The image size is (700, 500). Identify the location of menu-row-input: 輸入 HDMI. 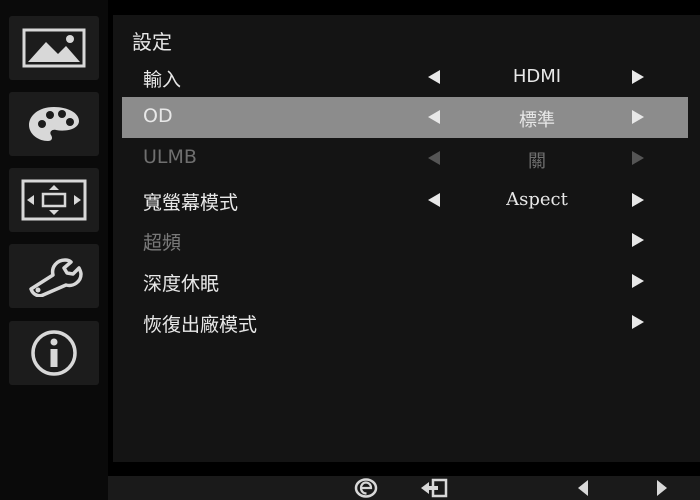
(405, 77).